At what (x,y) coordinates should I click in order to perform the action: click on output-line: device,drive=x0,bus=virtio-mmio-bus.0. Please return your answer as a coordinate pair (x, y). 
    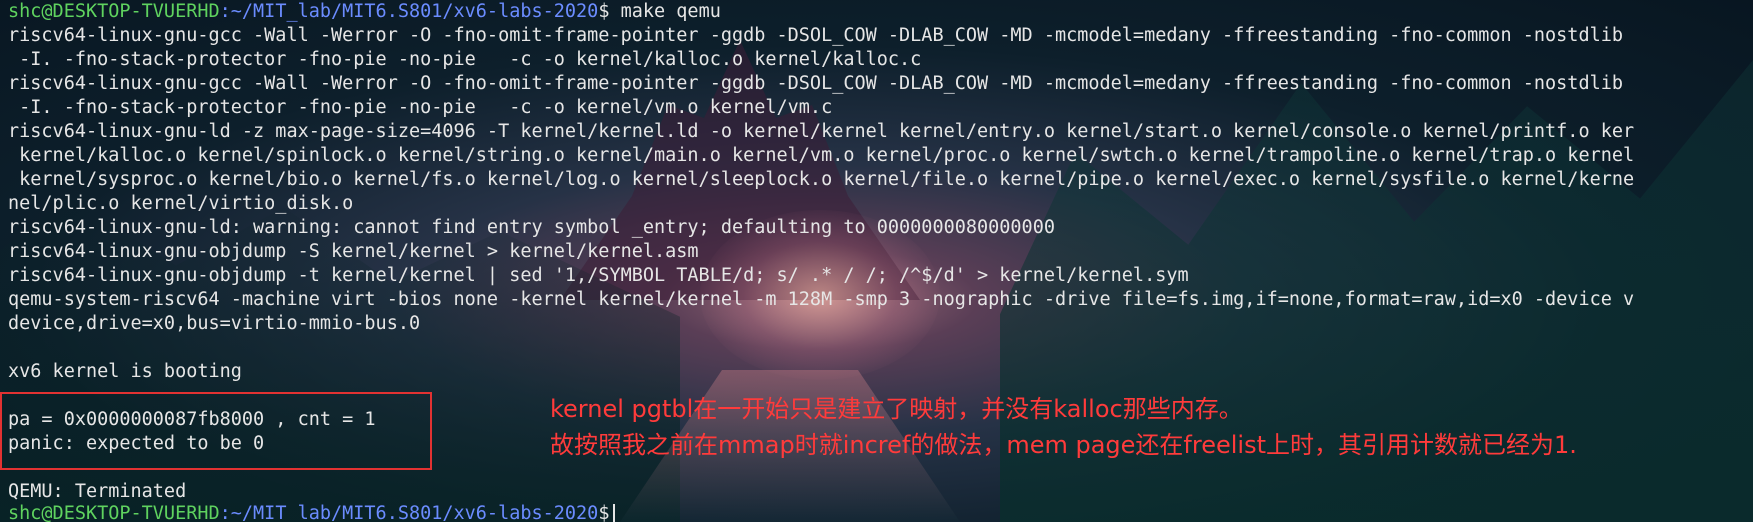
    Looking at the image, I should click on (214, 323).